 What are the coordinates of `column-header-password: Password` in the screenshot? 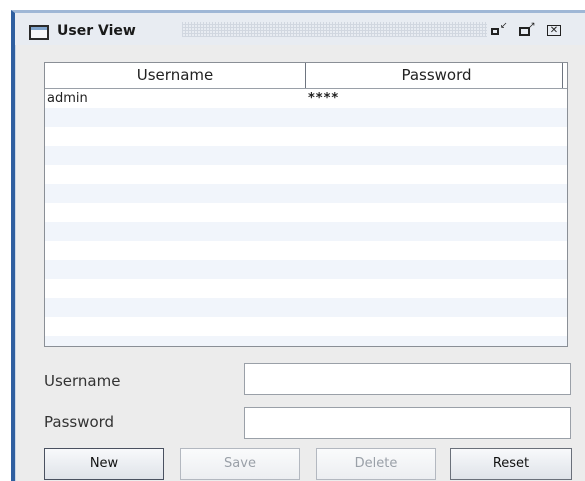 It's located at (436, 75).